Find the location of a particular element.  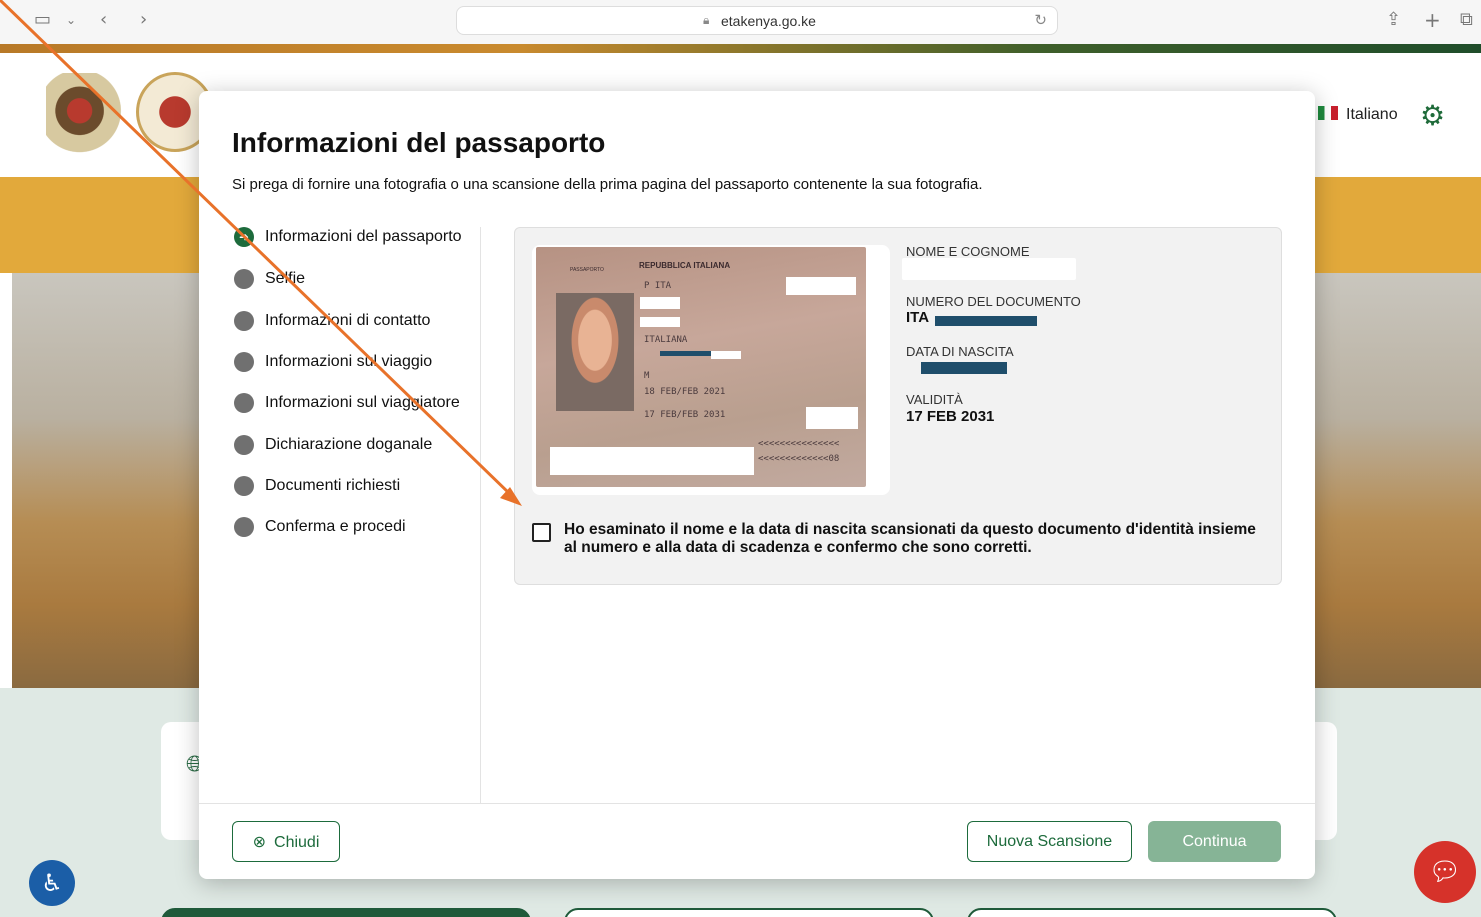

step-traveler-info: Informazioni sul viaggiatore is located at coordinates (357, 404).